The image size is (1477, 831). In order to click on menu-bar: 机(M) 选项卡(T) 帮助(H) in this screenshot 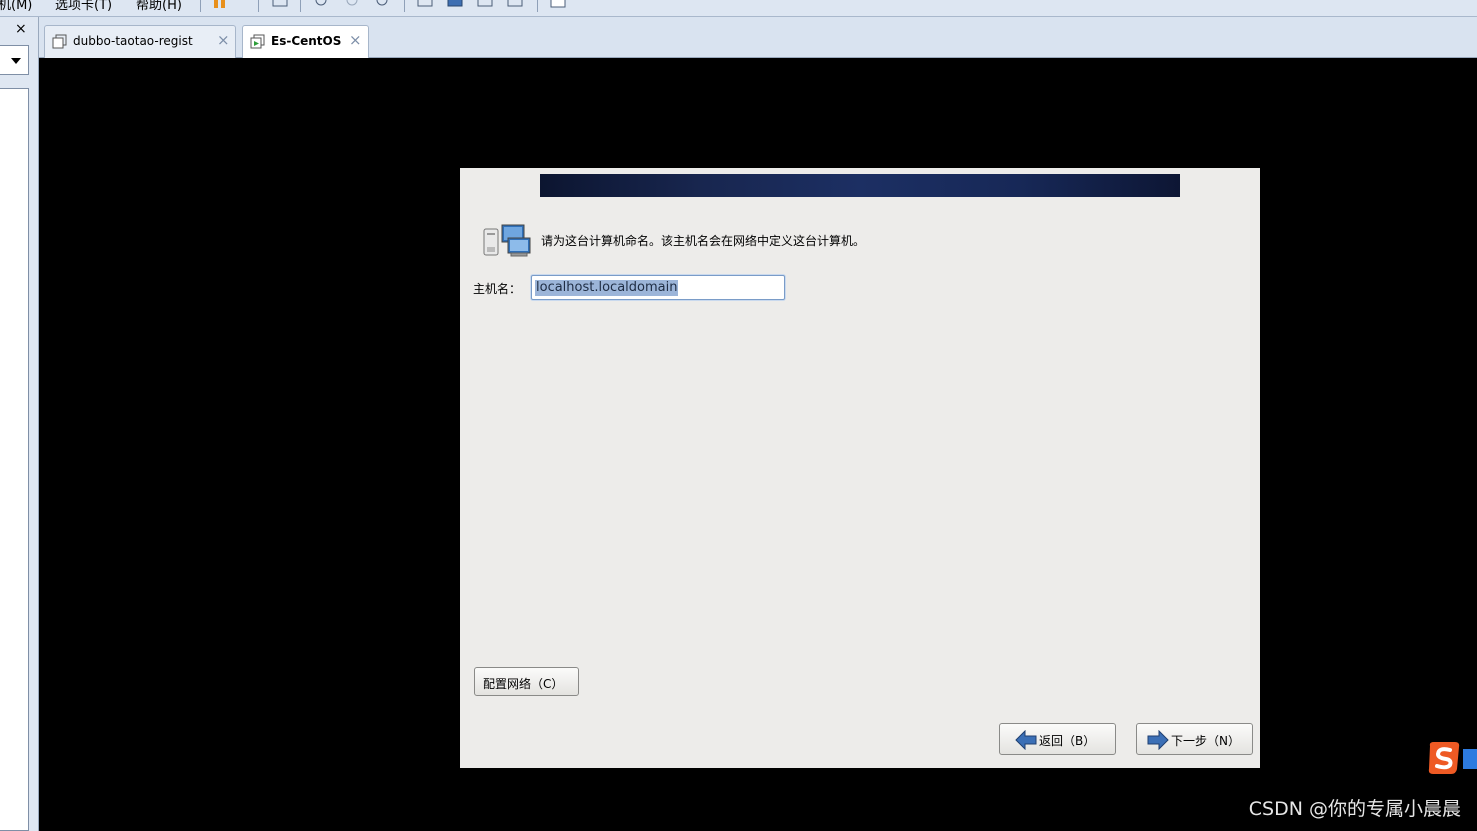, I will do `click(738, 8)`.